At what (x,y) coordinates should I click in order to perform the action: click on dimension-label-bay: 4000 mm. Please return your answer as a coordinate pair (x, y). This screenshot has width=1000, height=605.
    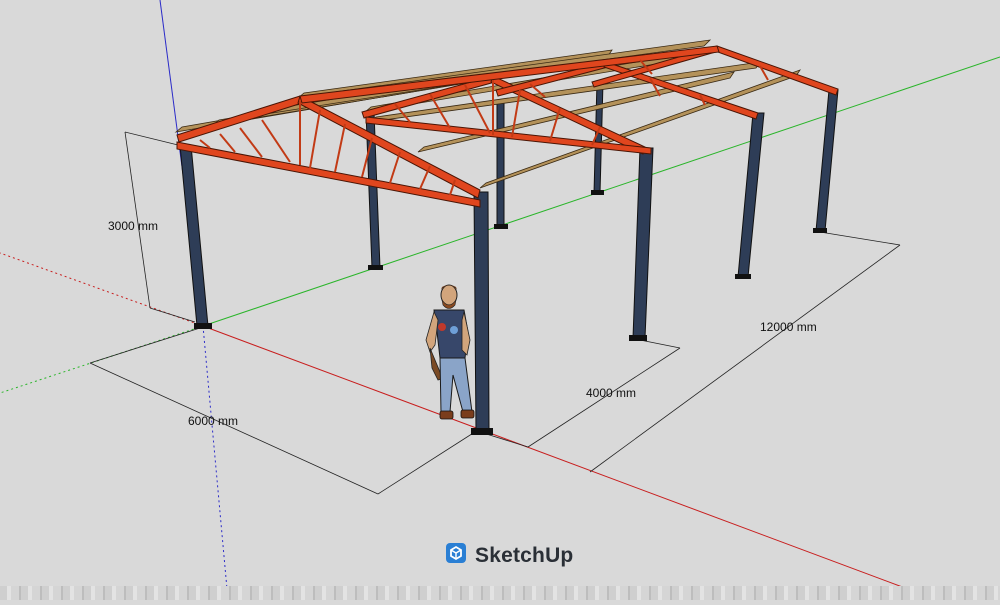
    Looking at the image, I should click on (611, 393).